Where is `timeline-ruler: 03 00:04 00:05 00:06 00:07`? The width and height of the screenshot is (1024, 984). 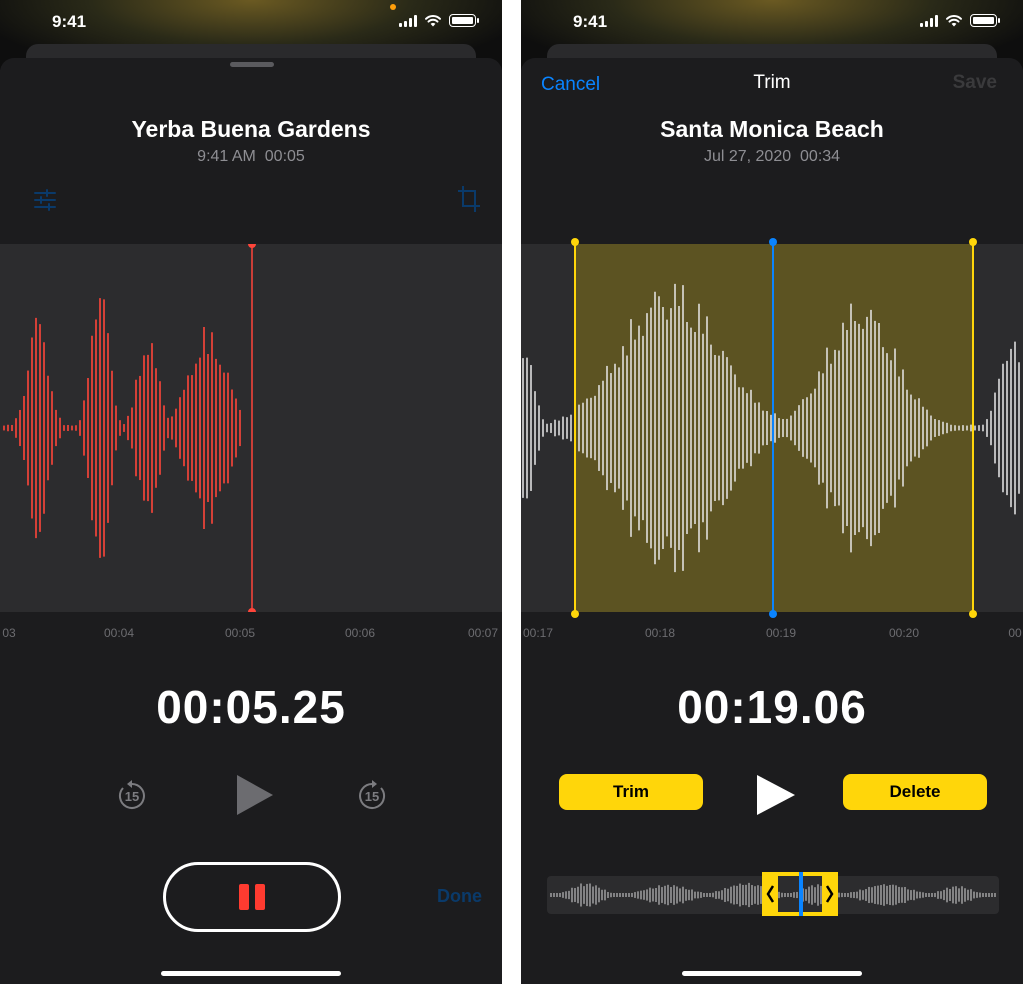
timeline-ruler: 03 00:04 00:05 00:06 00:07 is located at coordinates (251, 632).